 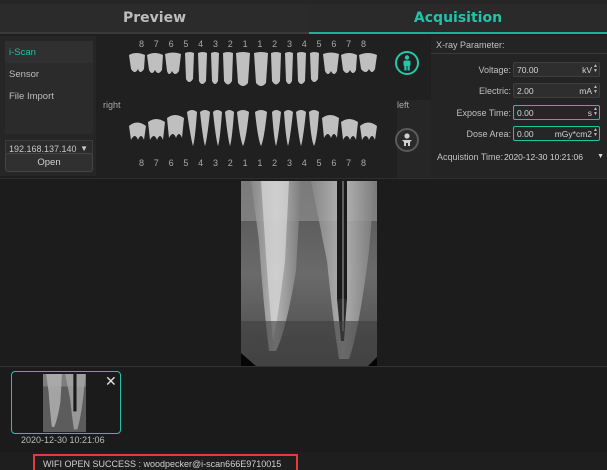 What do you see at coordinates (49, 74) in the screenshot?
I see `mode-item-sensor: Sensor` at bounding box center [49, 74].